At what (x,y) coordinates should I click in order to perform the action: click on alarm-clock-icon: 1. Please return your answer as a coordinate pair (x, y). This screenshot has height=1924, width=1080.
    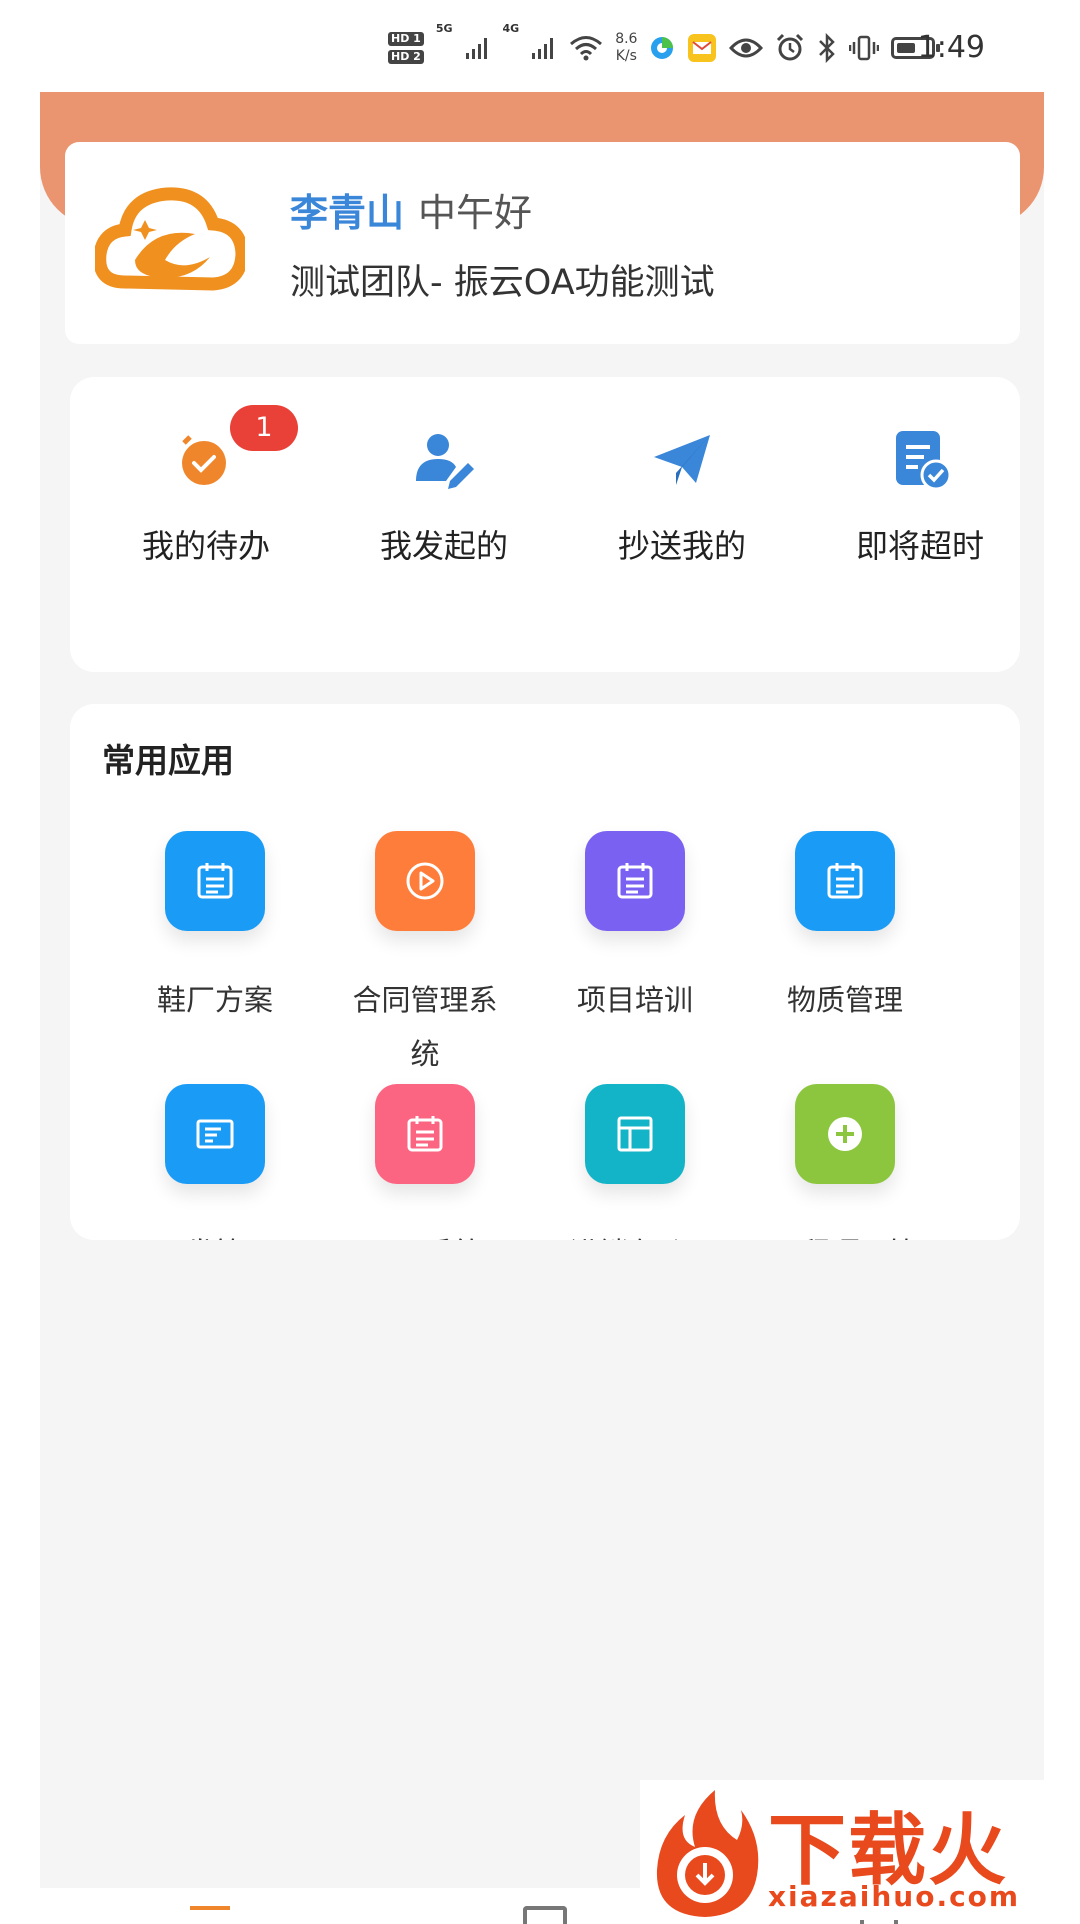
    Looking at the image, I should click on (236, 448).